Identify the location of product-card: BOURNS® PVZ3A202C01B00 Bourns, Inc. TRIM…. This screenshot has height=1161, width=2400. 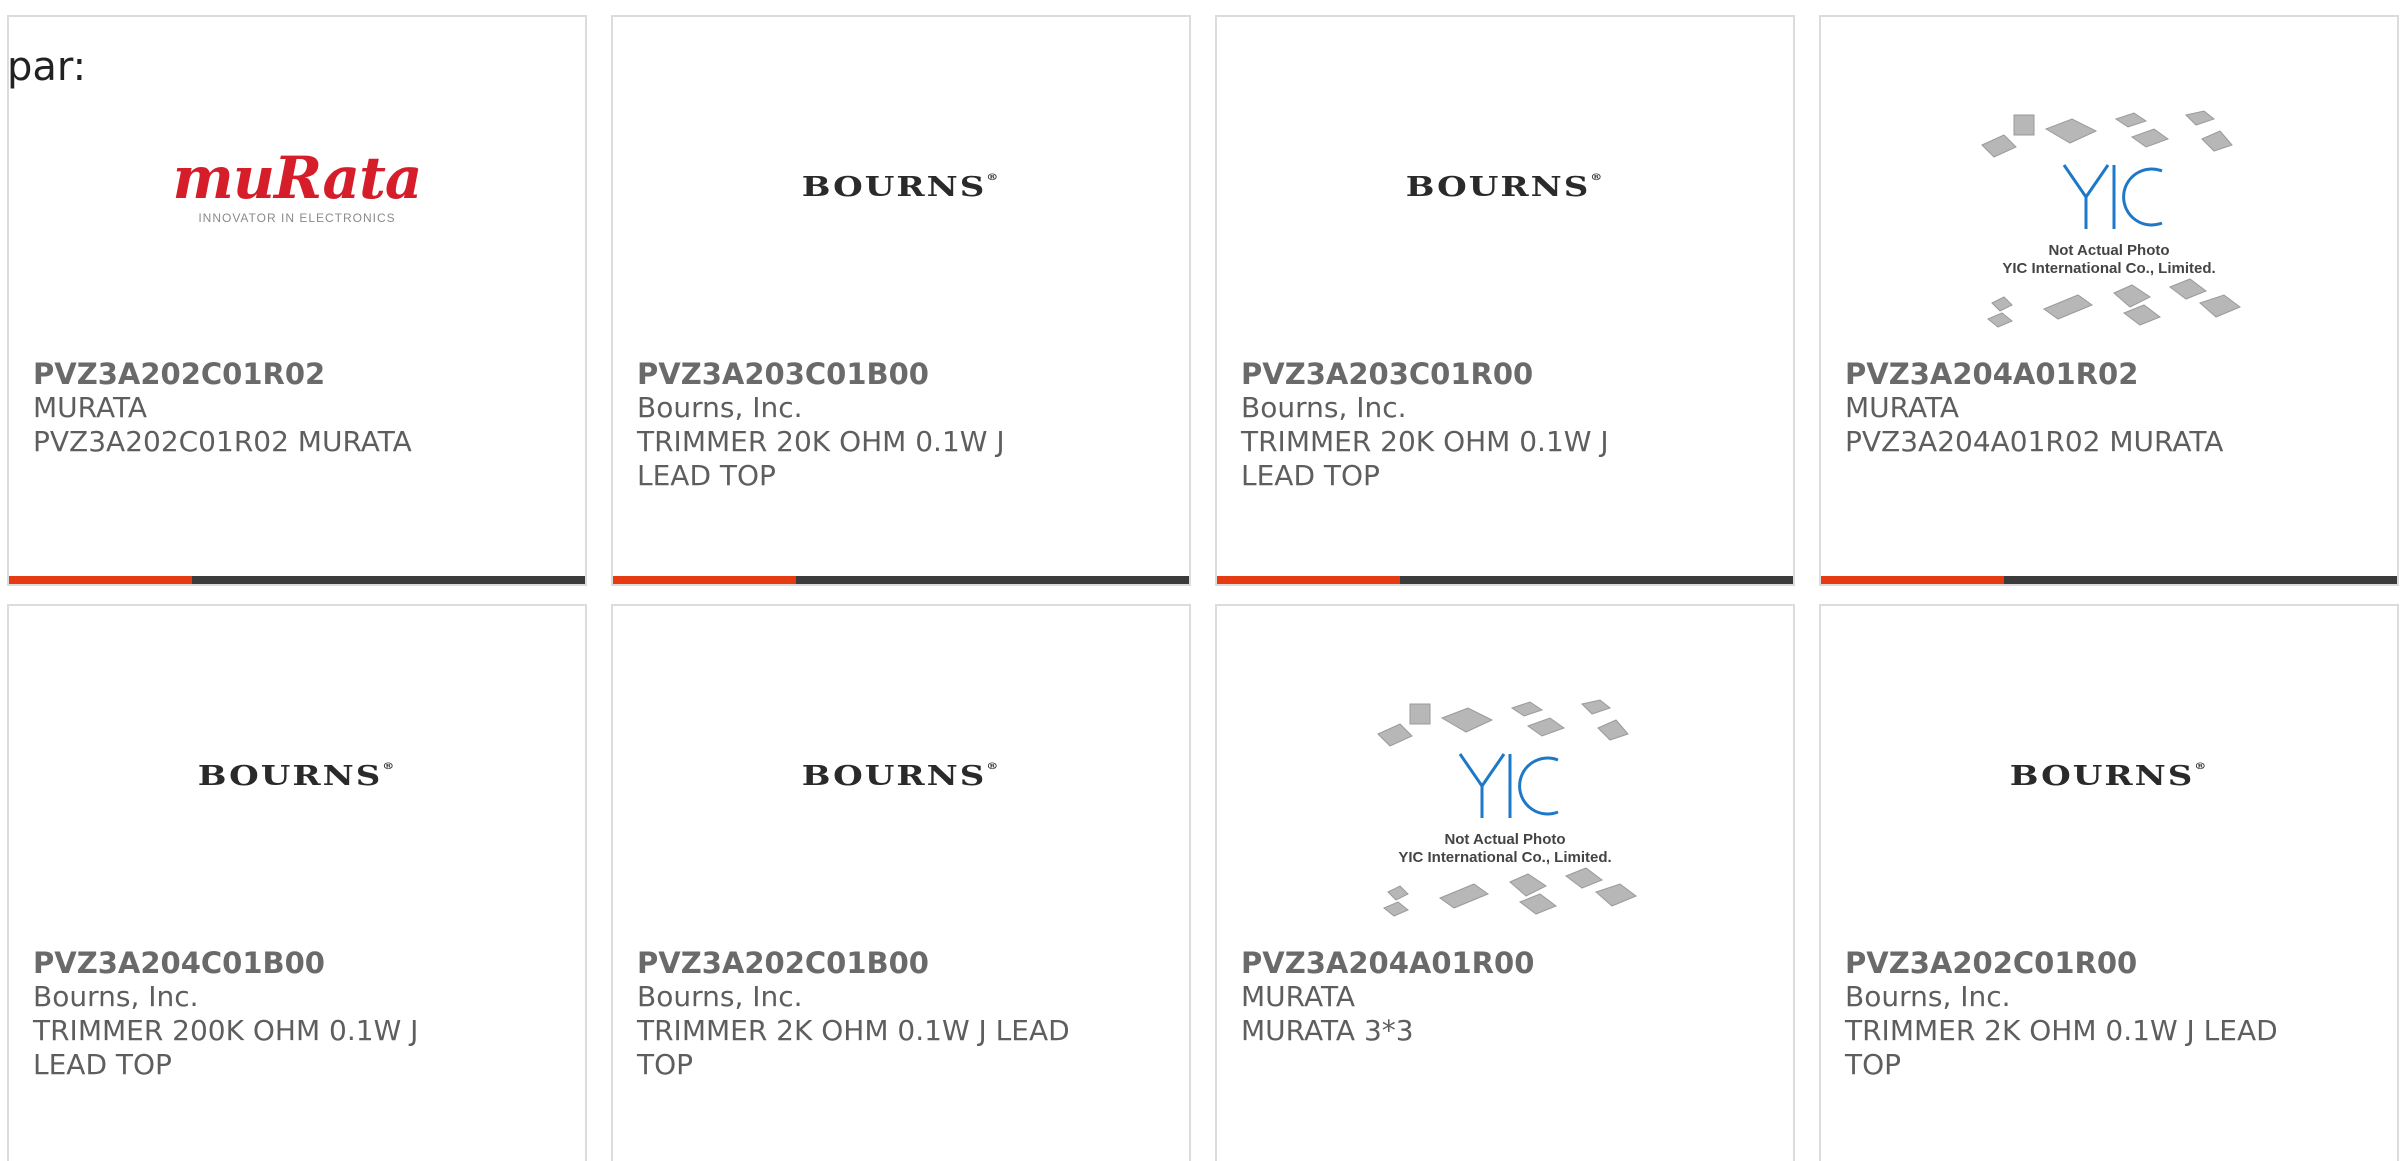
(901, 882).